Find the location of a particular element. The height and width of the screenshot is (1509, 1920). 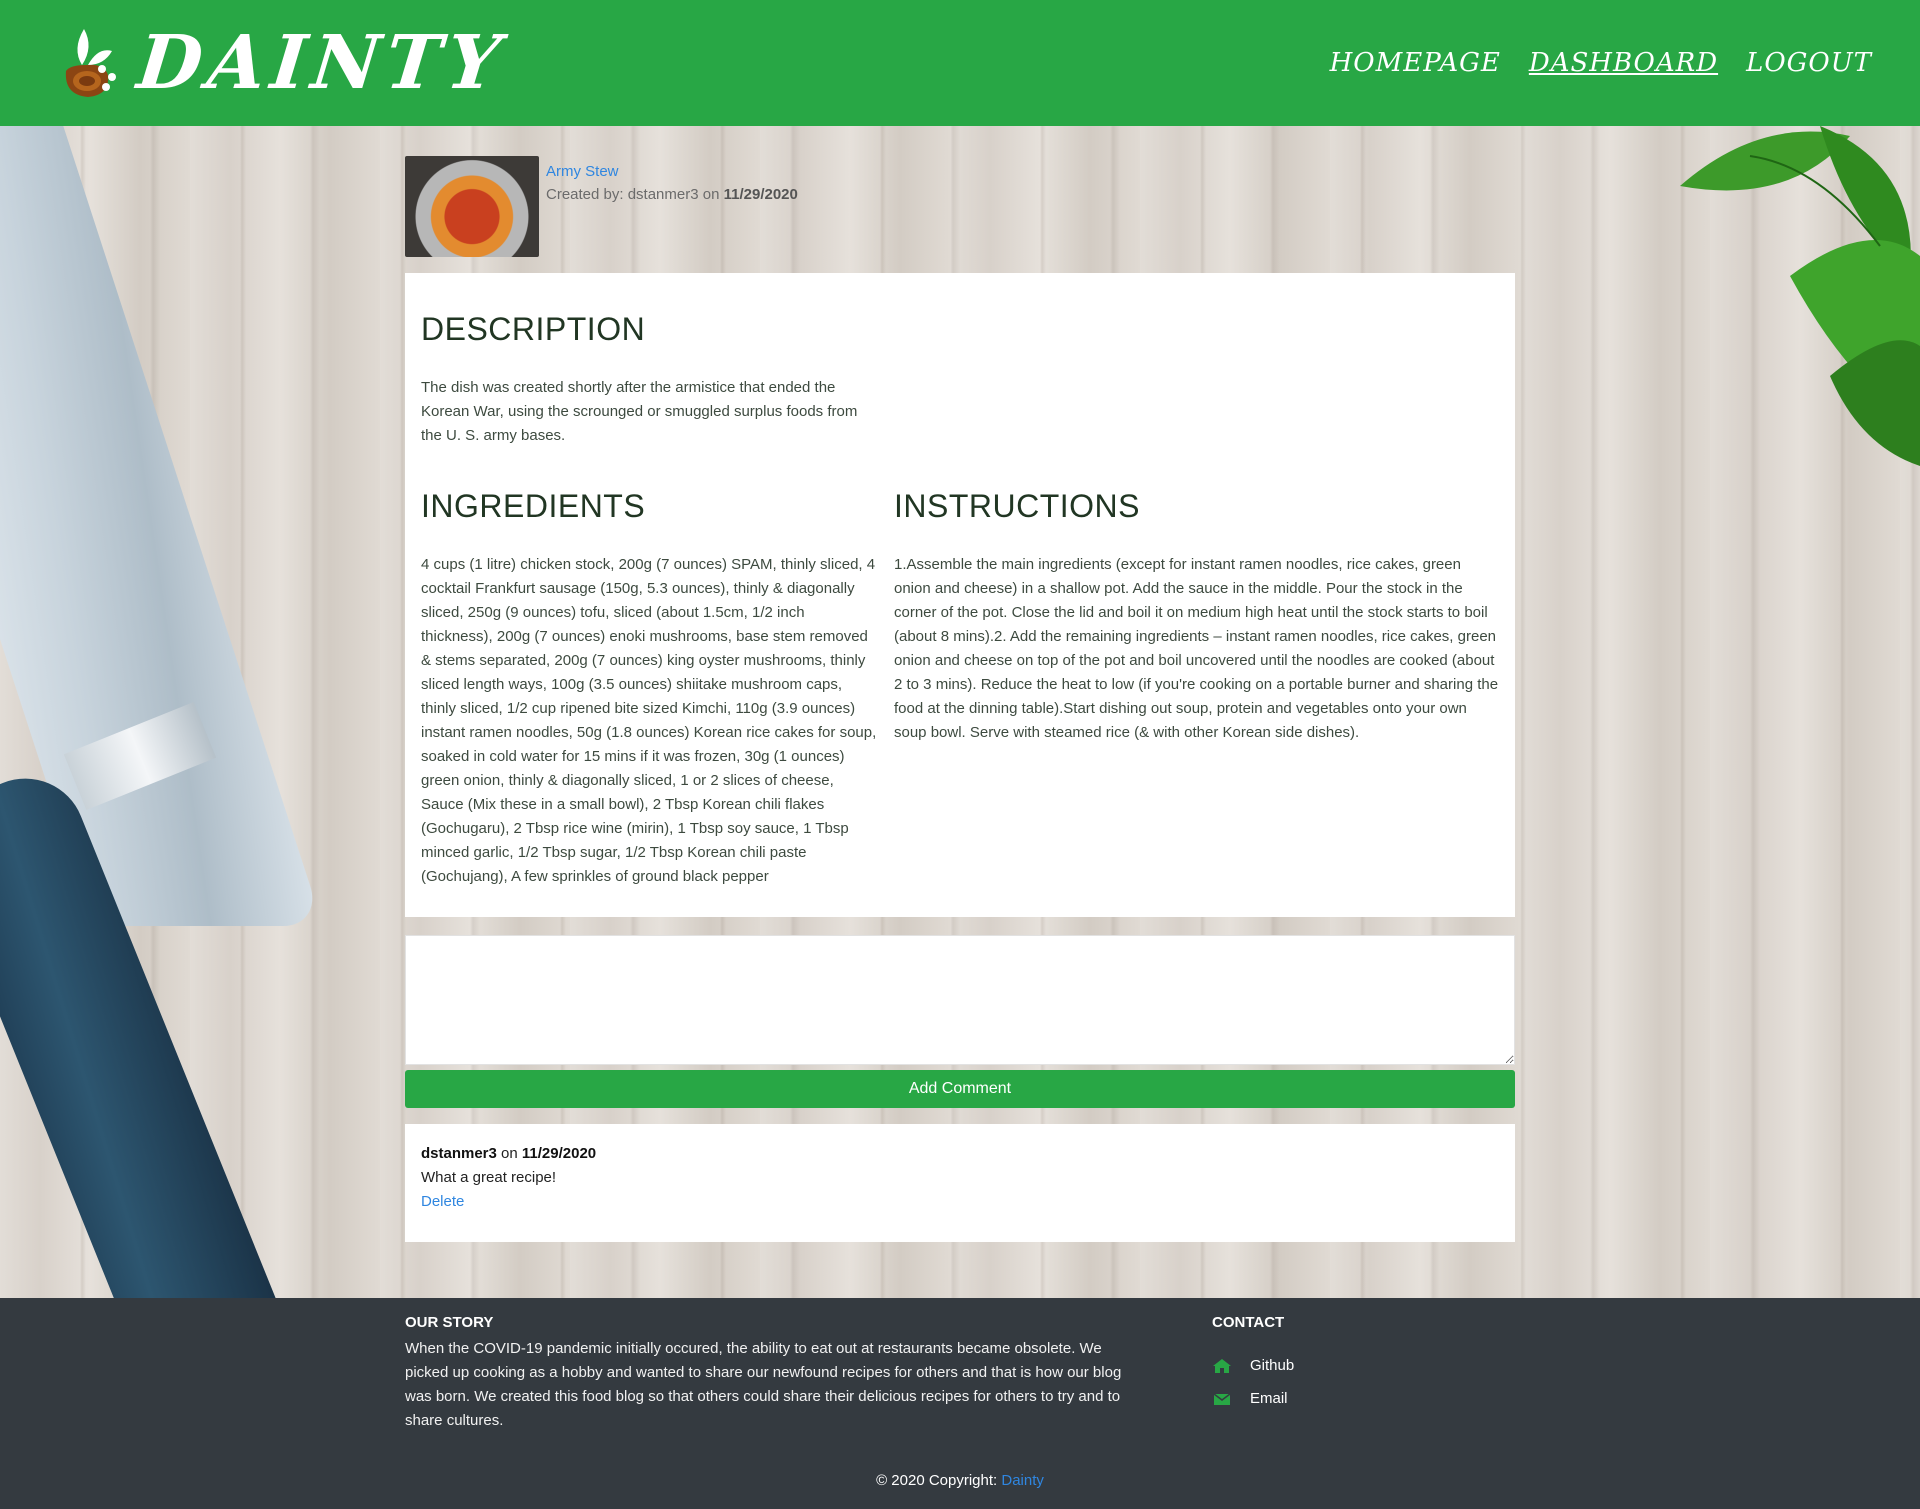

contact-list: Github Email is located at coordinates (1253, 1382).